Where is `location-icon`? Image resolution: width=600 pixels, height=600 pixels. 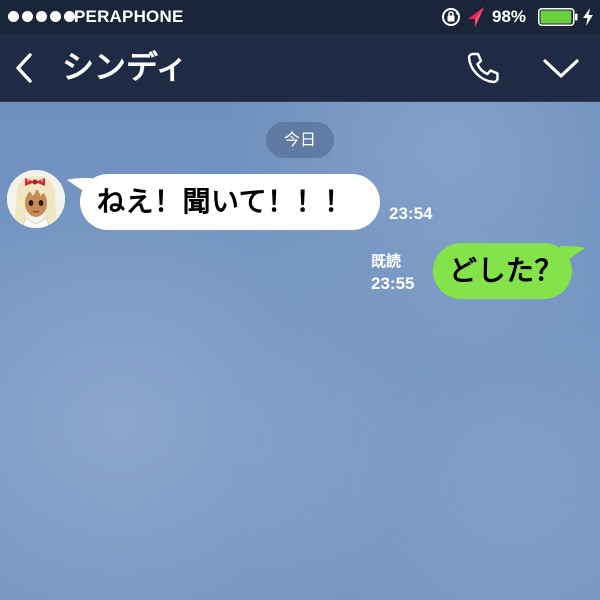
location-icon is located at coordinates (476, 17).